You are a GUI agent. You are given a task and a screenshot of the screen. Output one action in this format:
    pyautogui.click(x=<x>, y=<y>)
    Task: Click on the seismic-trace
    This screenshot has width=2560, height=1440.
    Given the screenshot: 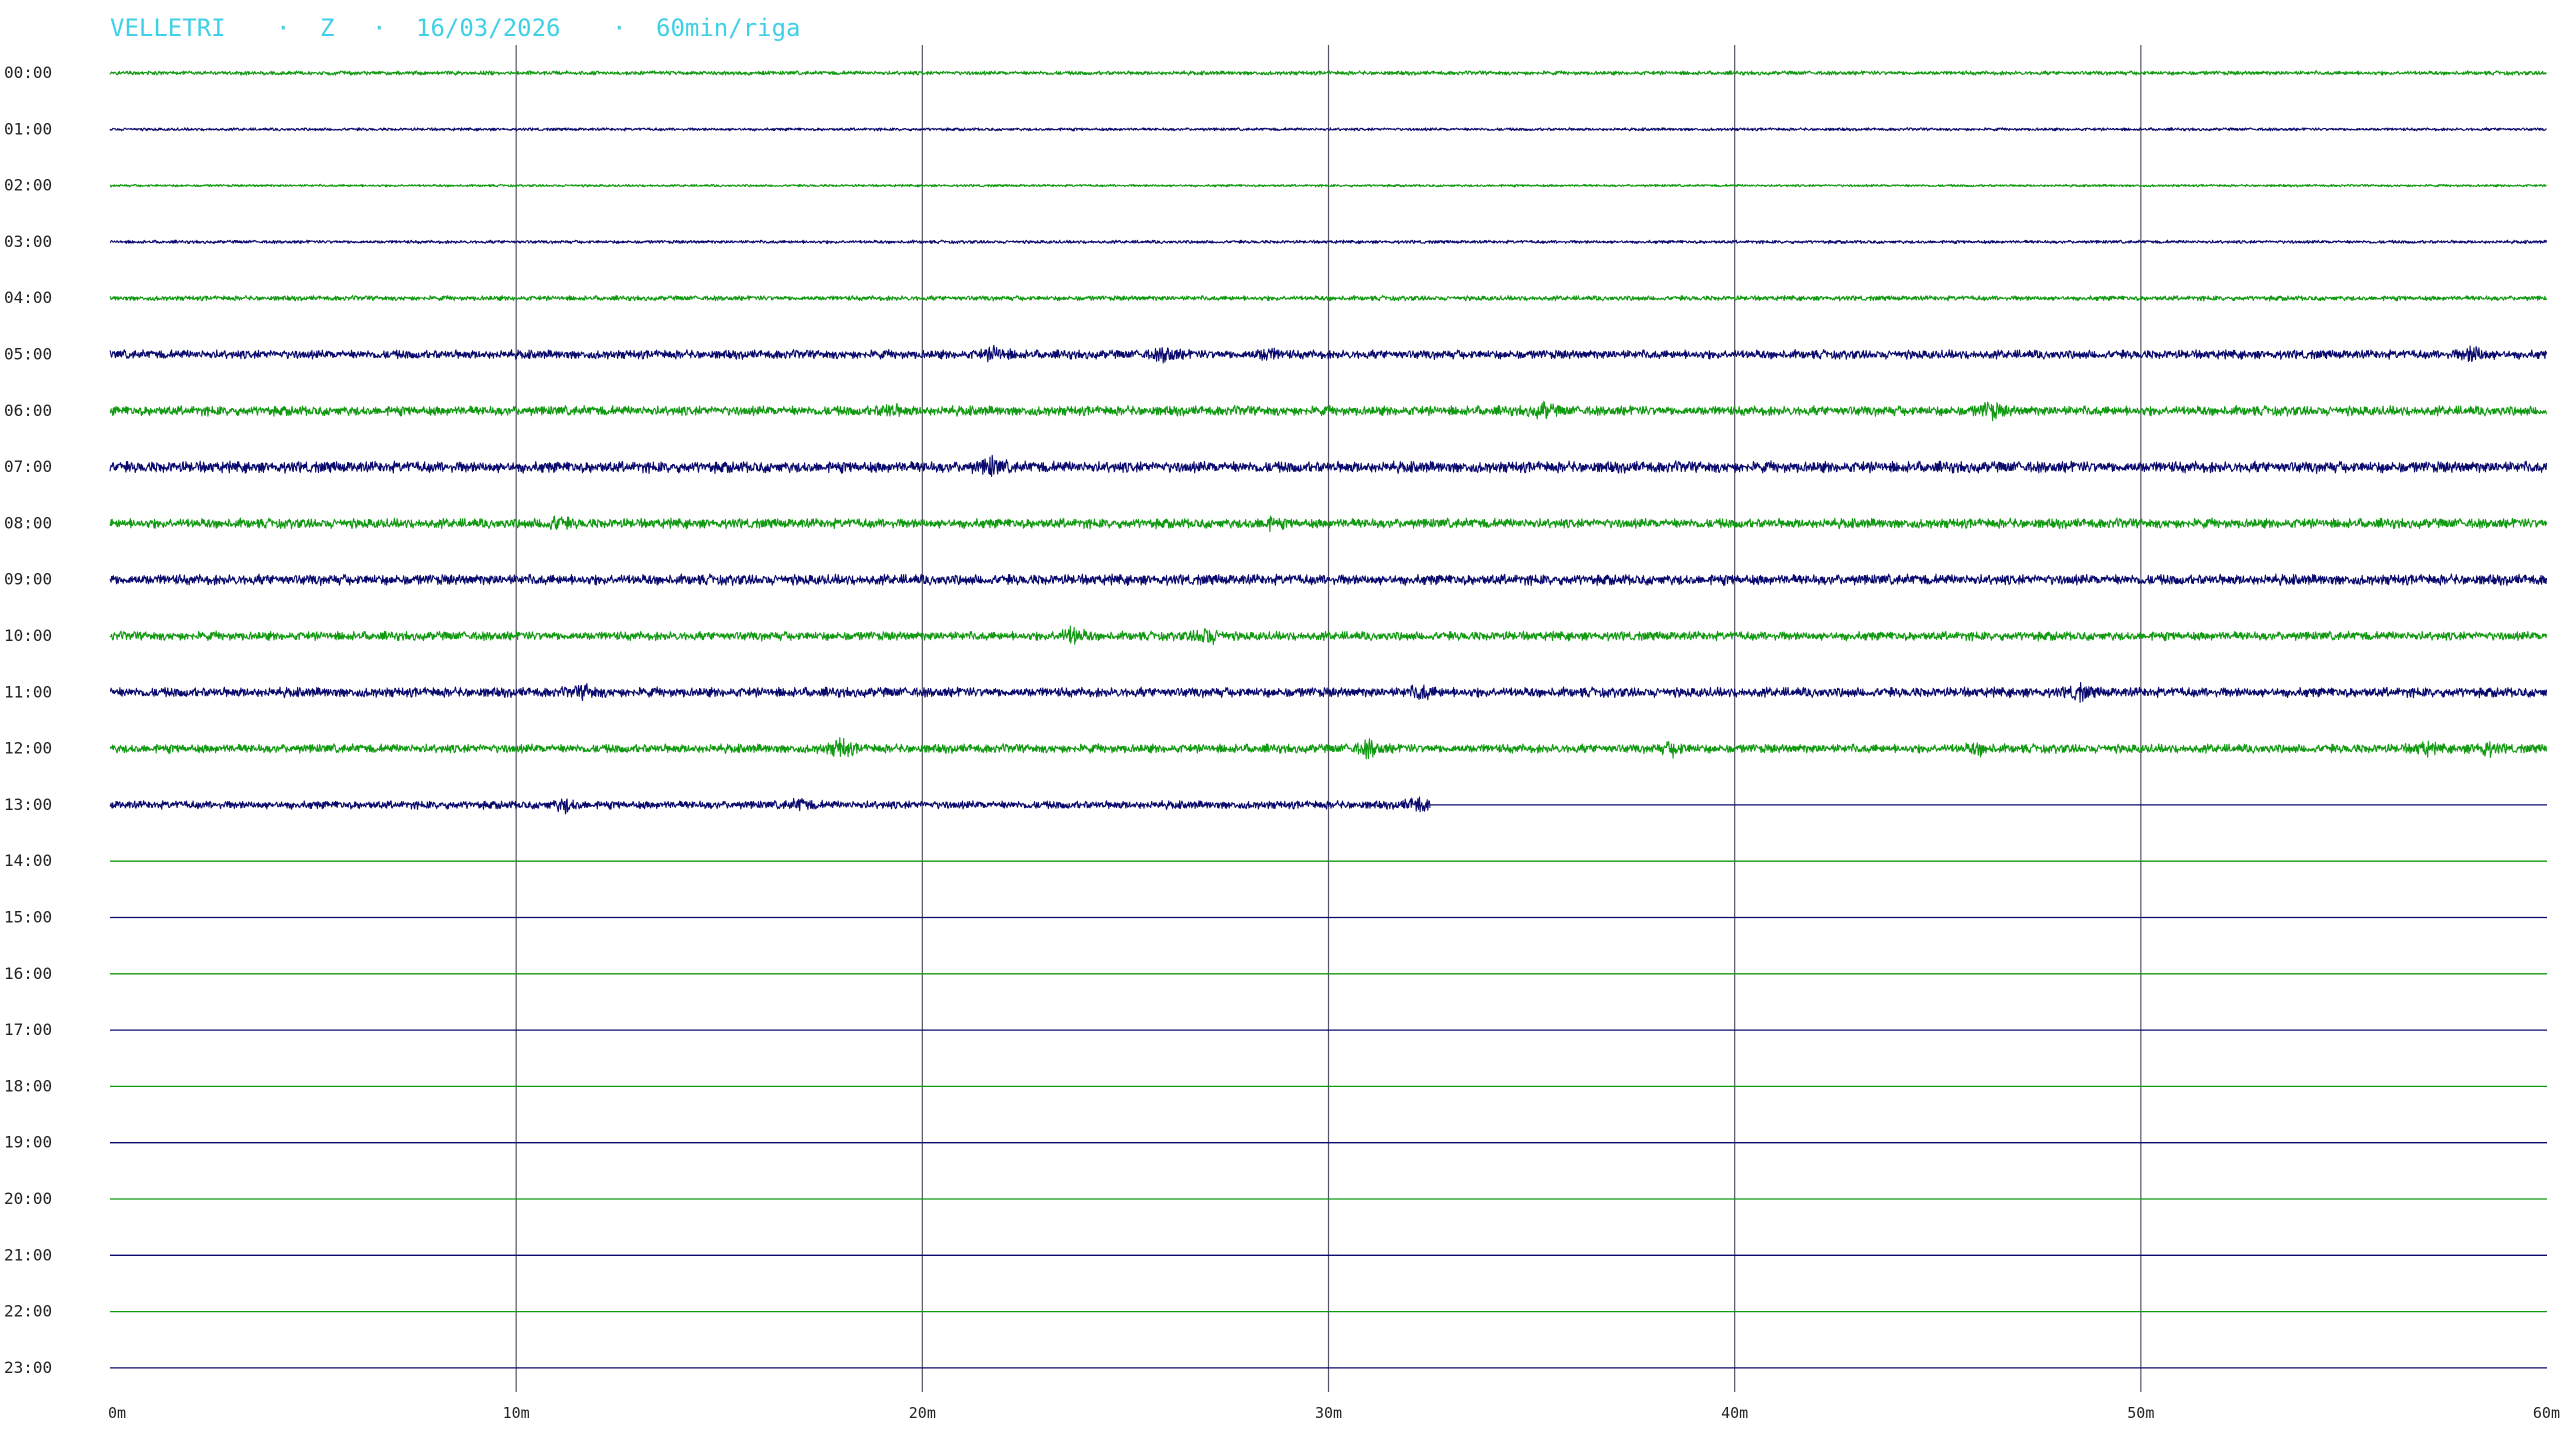 What is the action you would take?
    pyautogui.click(x=770, y=805)
    